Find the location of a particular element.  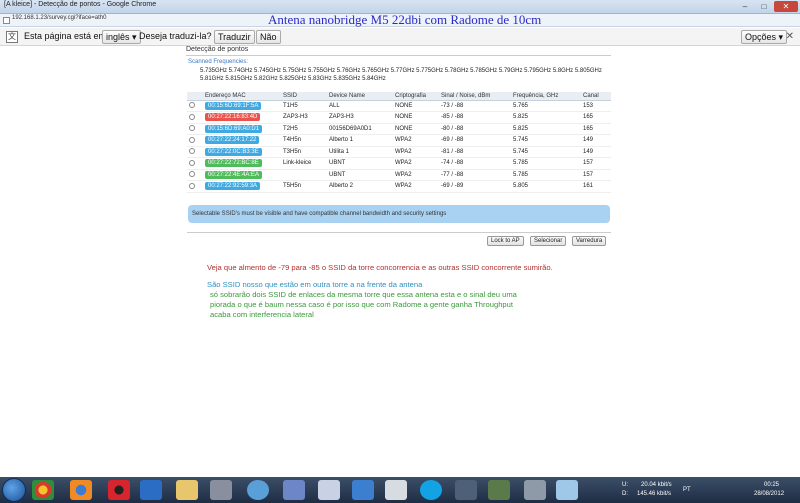

chrome-icon is located at coordinates (43, 490).